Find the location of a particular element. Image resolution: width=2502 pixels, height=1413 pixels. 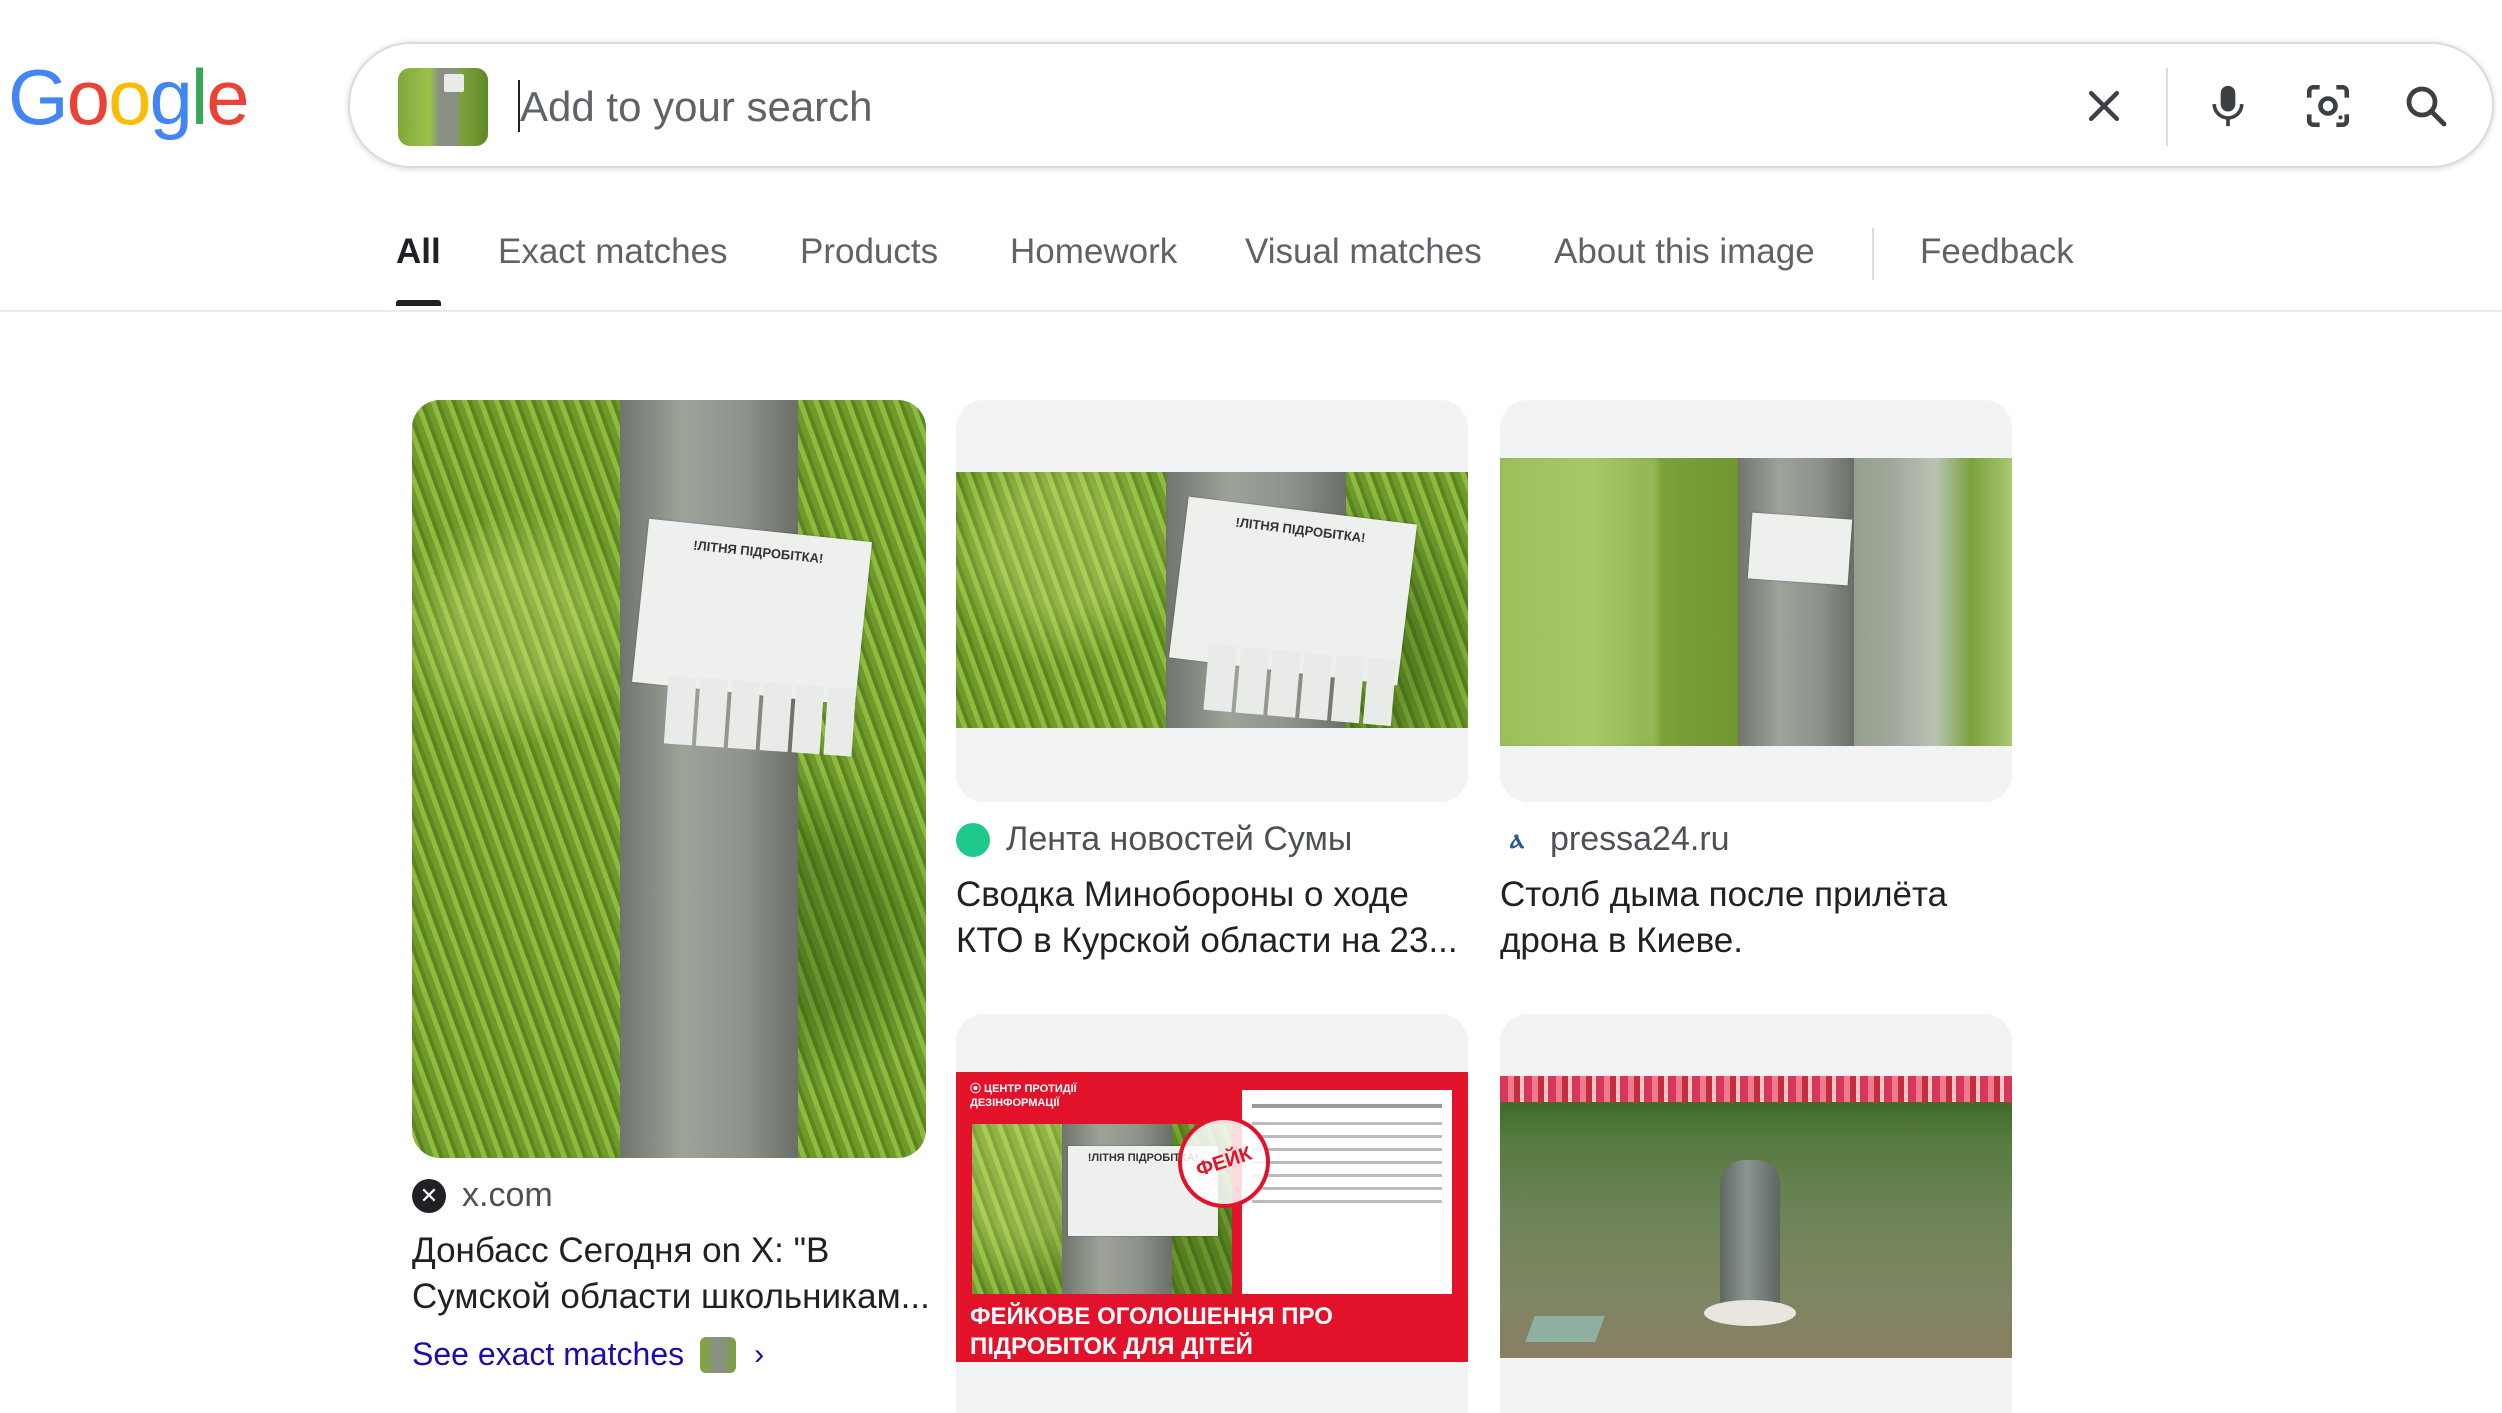

result-title-3: Столб дыма после прилёта дрона в Киеве. is located at coordinates (1760, 918).